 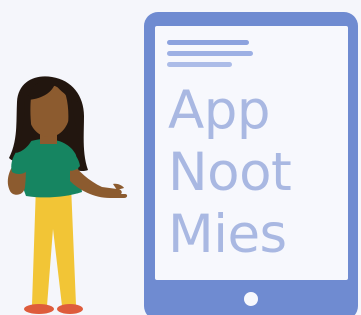 What do you see at coordinates (54, 245) in the screenshot?
I see `person-pants` at bounding box center [54, 245].